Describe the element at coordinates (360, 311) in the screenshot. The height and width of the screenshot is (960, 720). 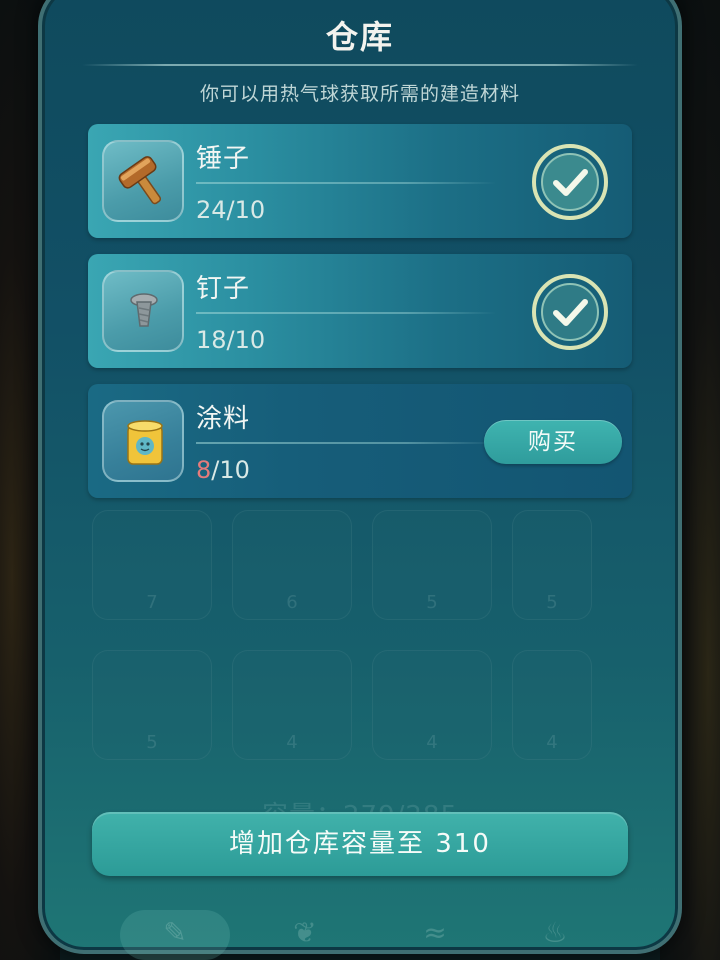
I see `material-row-nail: 钉子 18/10` at that location.